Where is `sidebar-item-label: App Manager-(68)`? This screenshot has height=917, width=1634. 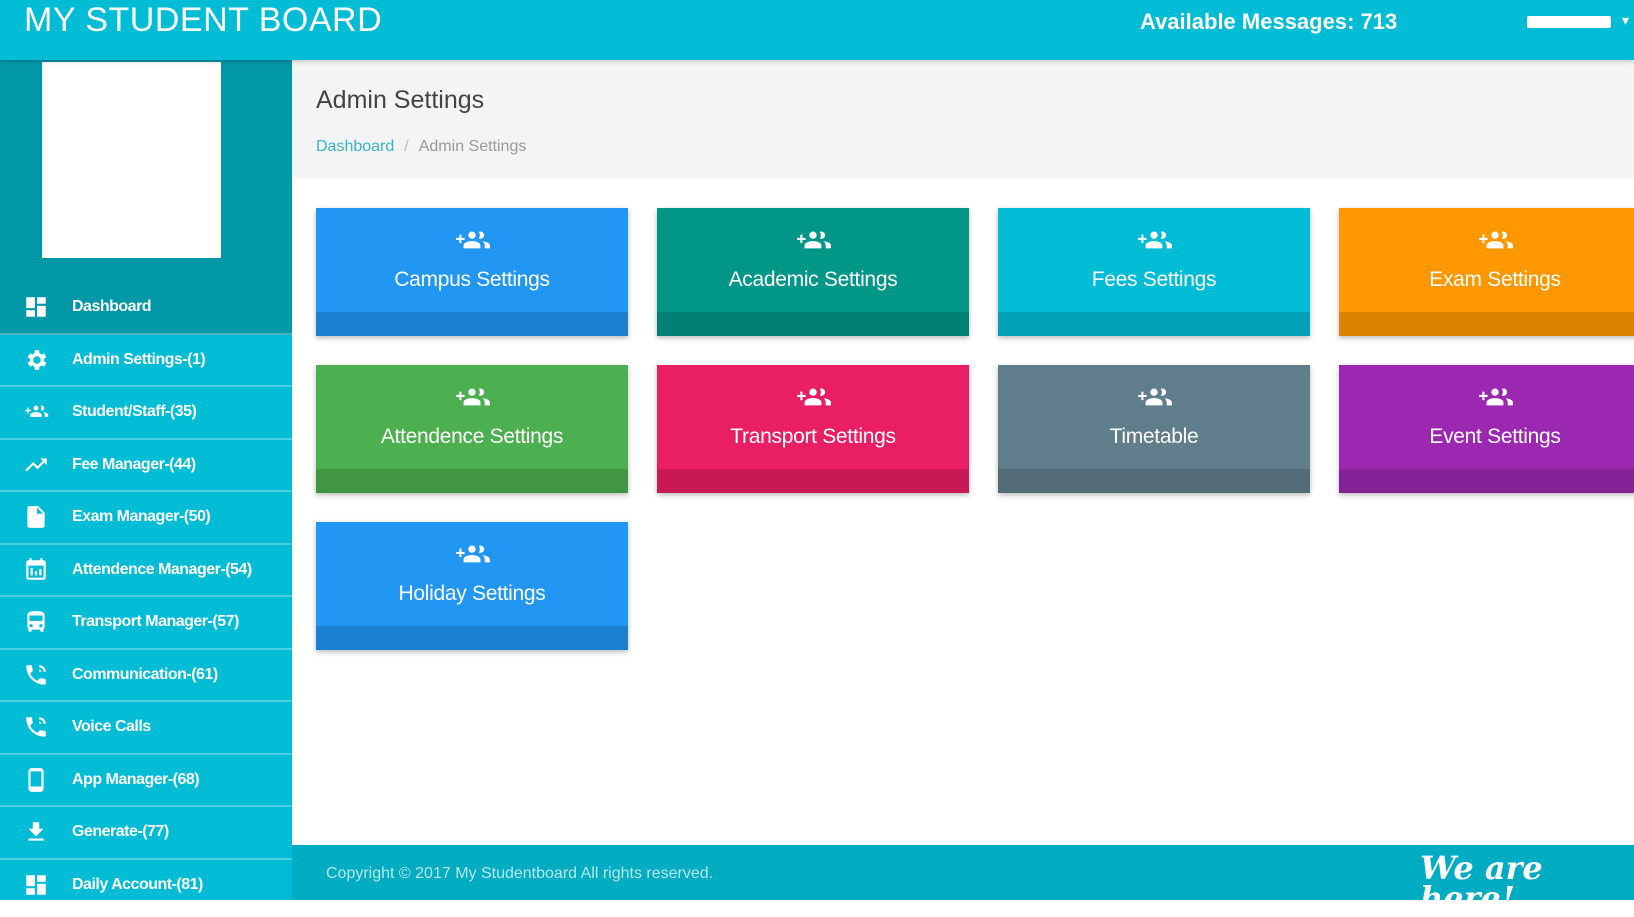
sidebar-item-label: App Manager-(68) is located at coordinates (136, 779).